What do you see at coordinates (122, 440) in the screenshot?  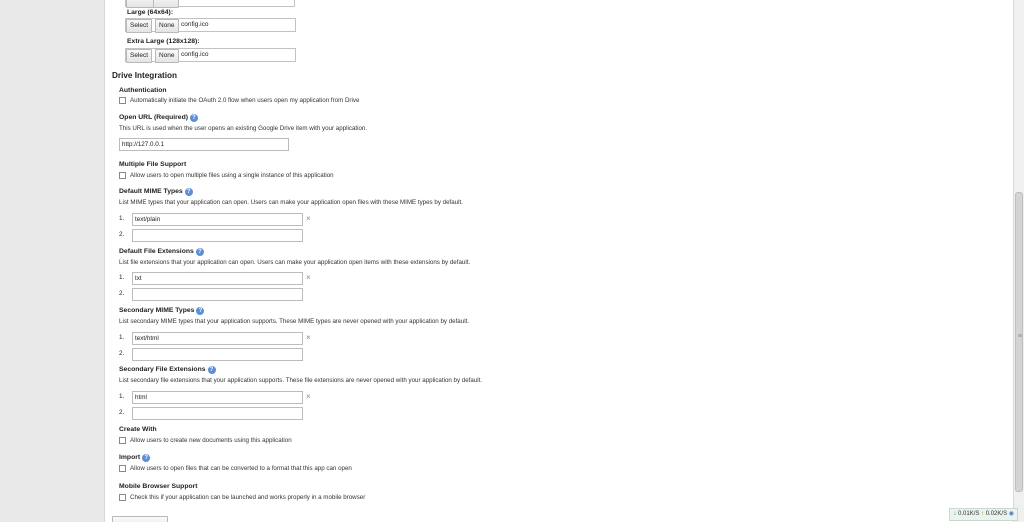 I see `create-with-checkbox` at bounding box center [122, 440].